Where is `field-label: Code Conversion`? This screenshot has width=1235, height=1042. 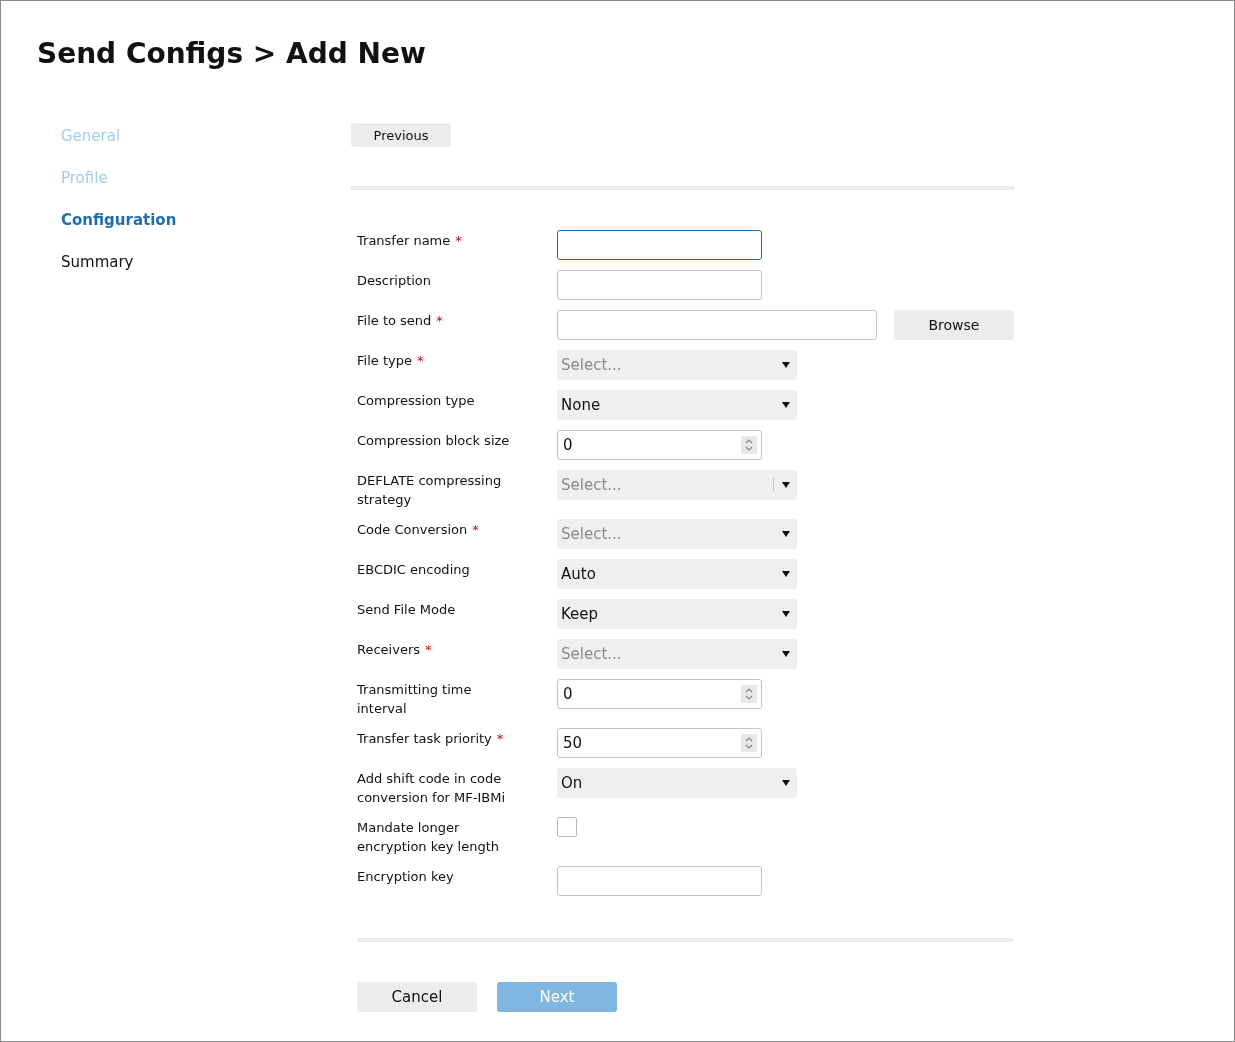 field-label: Code Conversion is located at coordinates (412, 529).